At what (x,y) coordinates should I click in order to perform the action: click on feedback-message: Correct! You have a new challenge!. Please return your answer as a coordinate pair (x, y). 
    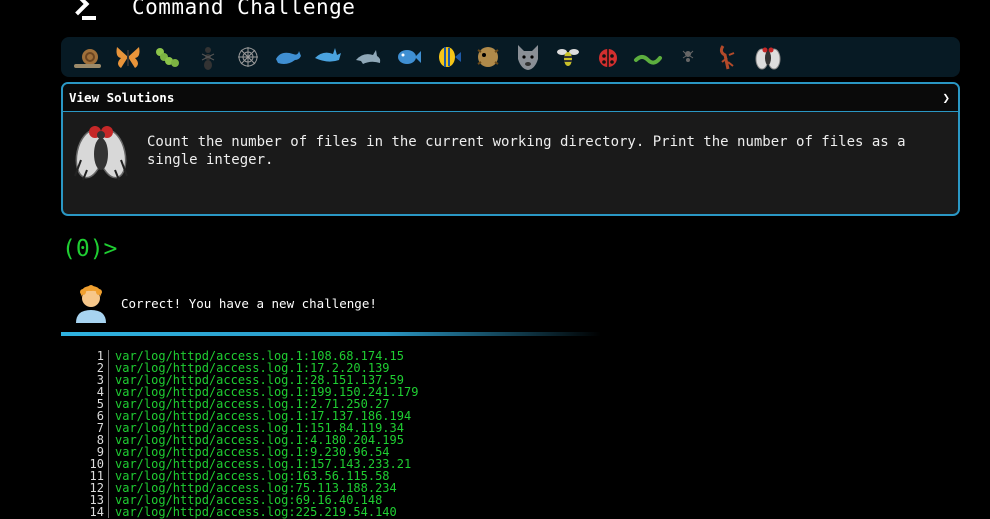
    Looking at the image, I should click on (225, 303).